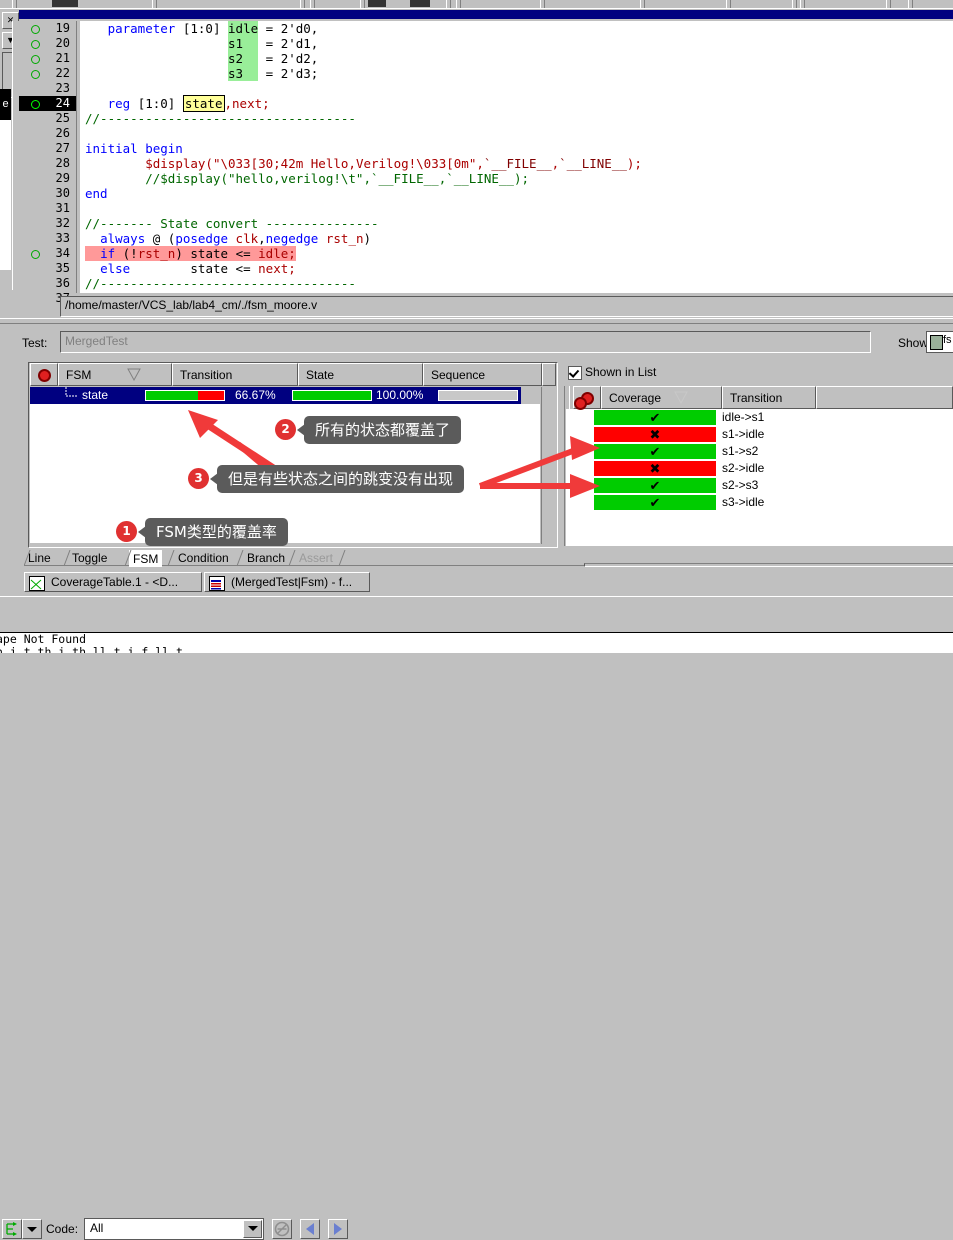 Image resolution: width=953 pixels, height=1240 pixels. What do you see at coordinates (5, 104) in the screenshot?
I see `left-marker-badge: e` at bounding box center [5, 104].